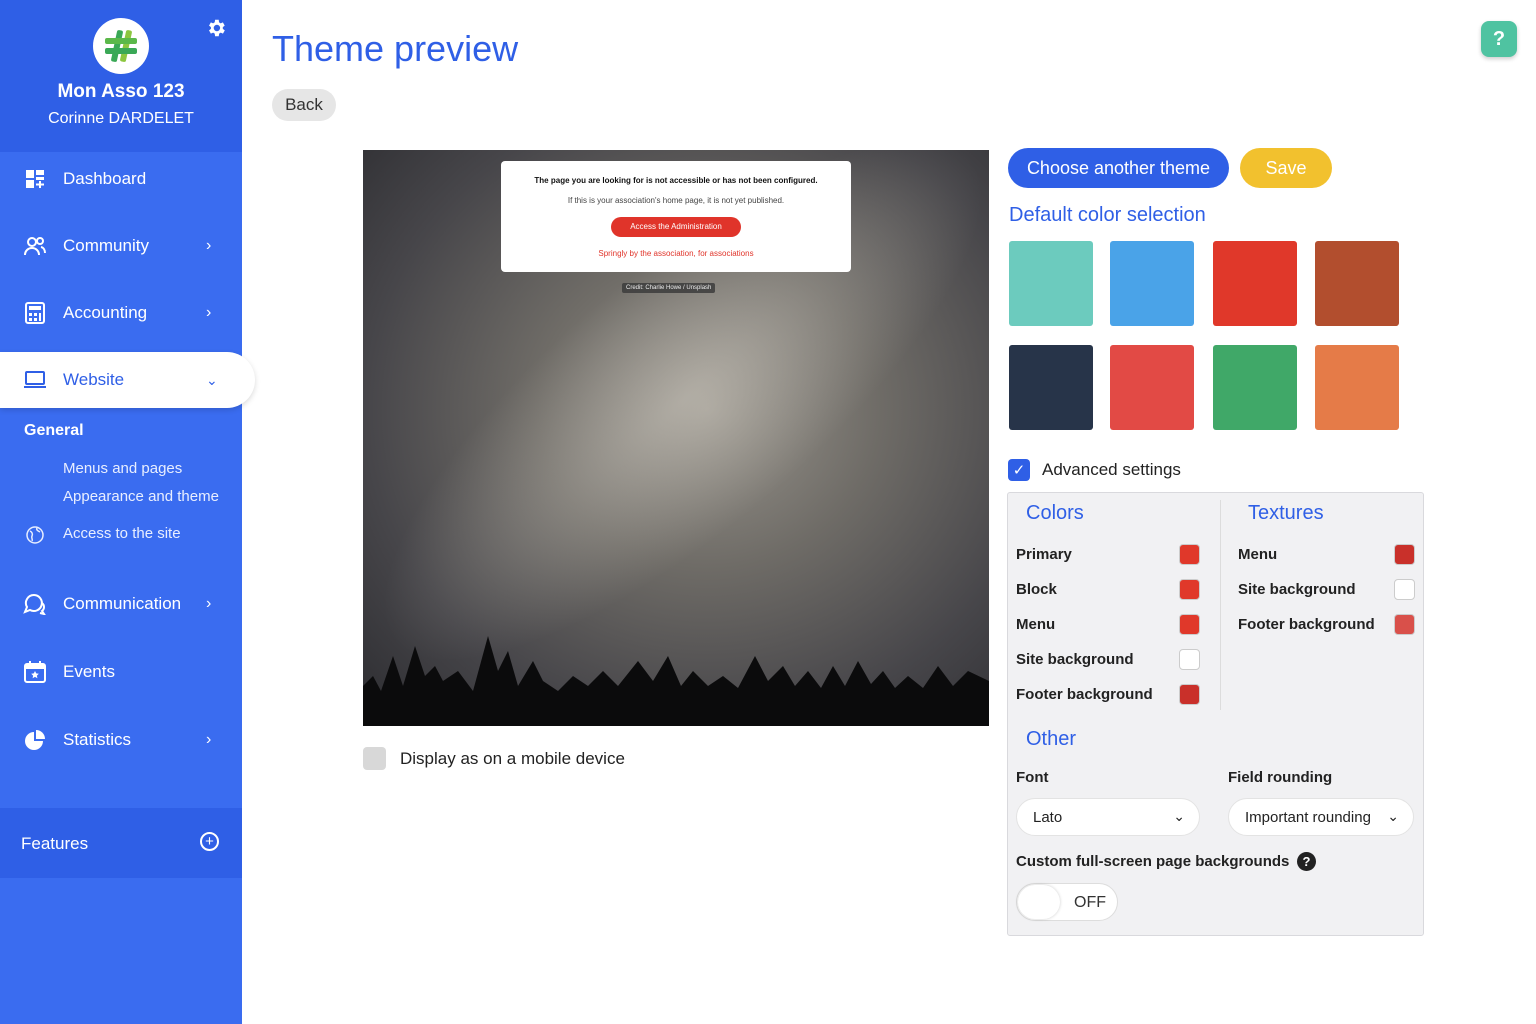 Image resolution: width=1536 pixels, height=1024 pixels. What do you see at coordinates (676, 681) in the screenshot?
I see `tree-silhouette-illustration` at bounding box center [676, 681].